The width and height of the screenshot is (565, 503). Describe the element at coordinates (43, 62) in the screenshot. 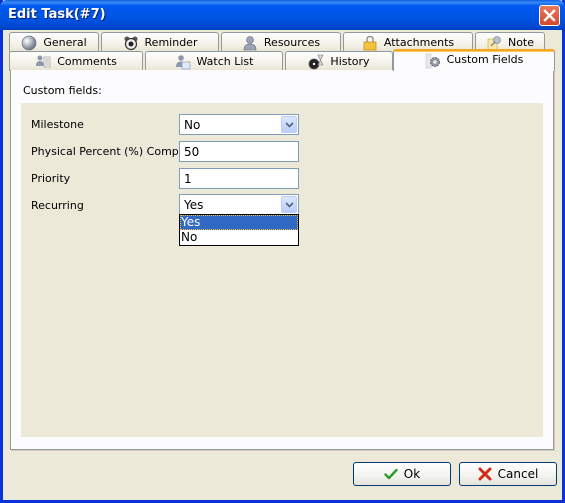

I see `comments-icon` at that location.